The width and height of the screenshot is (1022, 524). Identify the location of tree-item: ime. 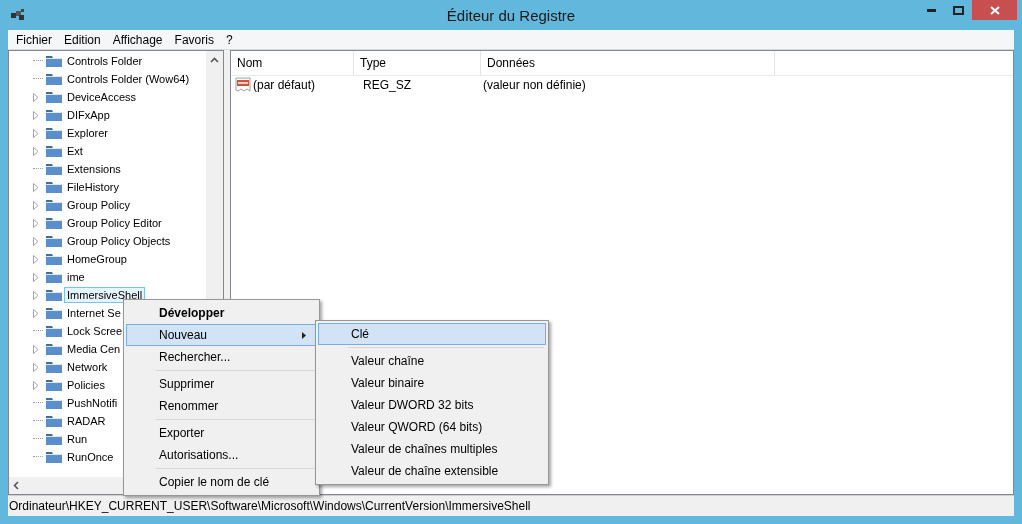
(76, 277).